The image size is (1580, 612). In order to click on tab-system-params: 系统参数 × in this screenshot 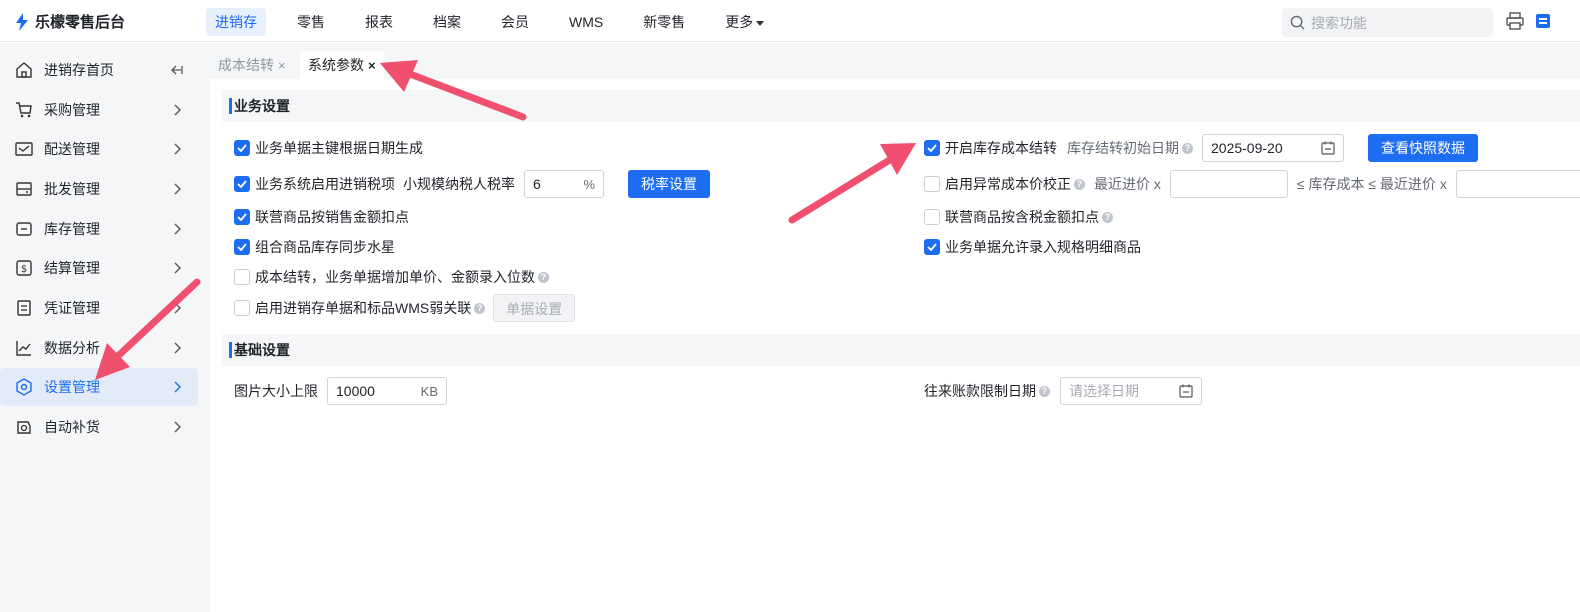, I will do `click(342, 65)`.